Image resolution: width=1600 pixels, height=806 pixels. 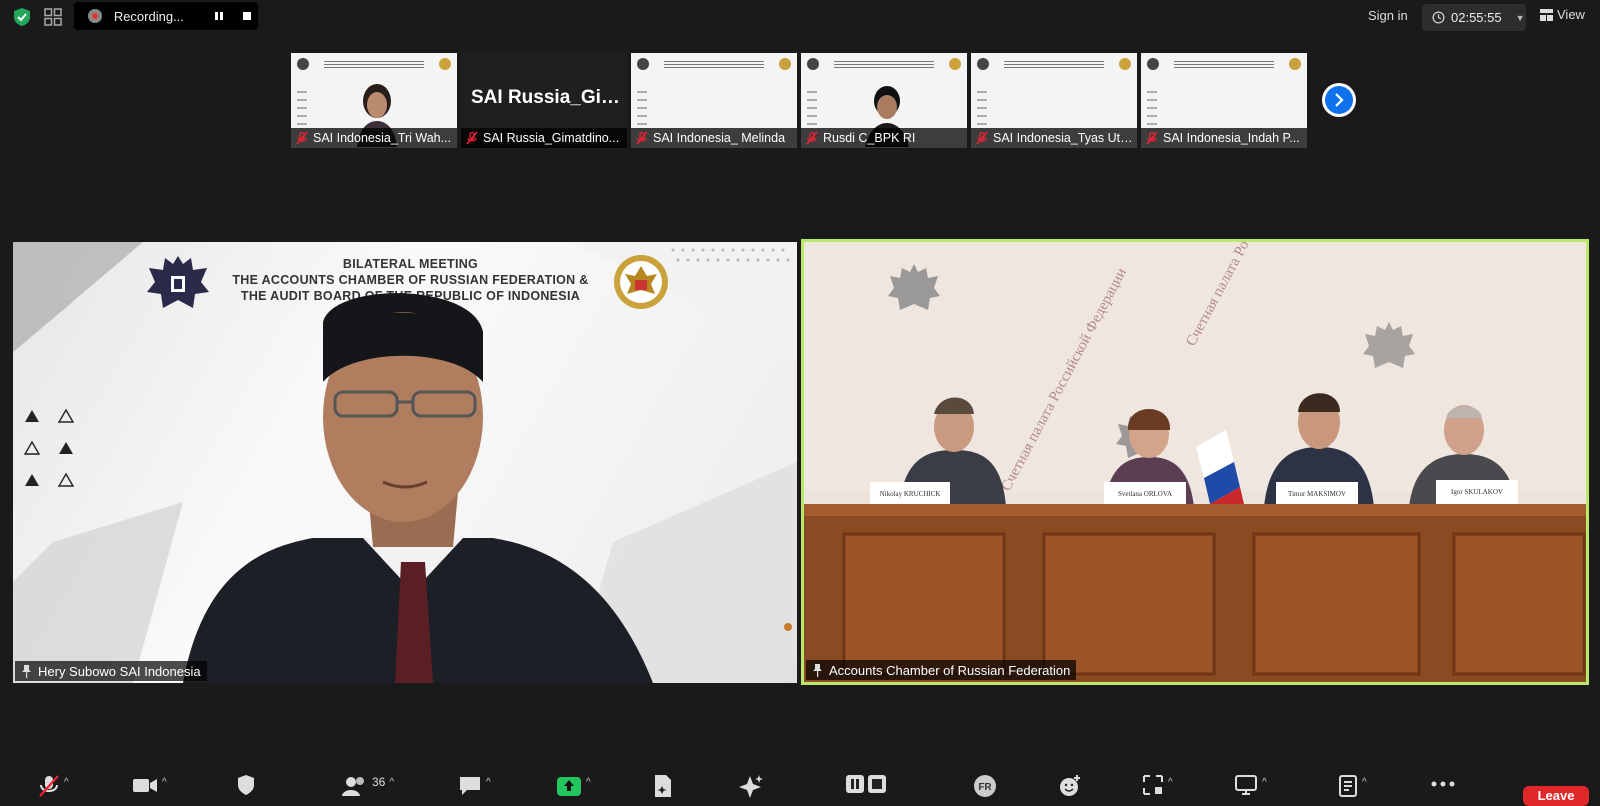 I want to click on view-label: View, so click(x=1571, y=14).